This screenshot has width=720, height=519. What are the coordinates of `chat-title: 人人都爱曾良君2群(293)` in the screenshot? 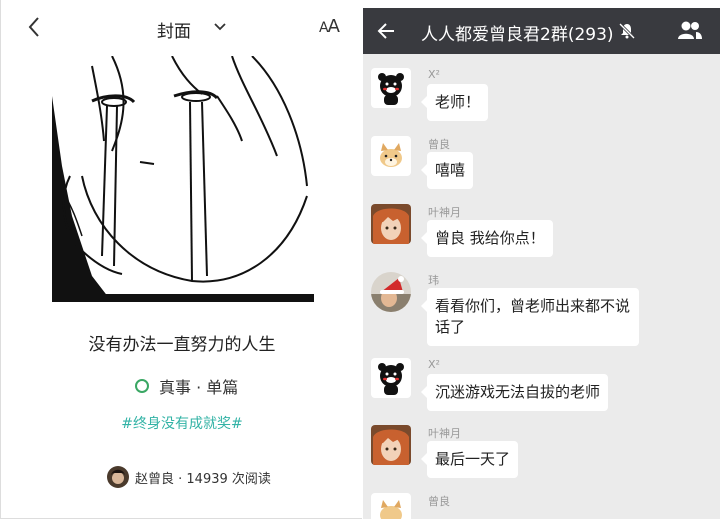 It's located at (517, 35).